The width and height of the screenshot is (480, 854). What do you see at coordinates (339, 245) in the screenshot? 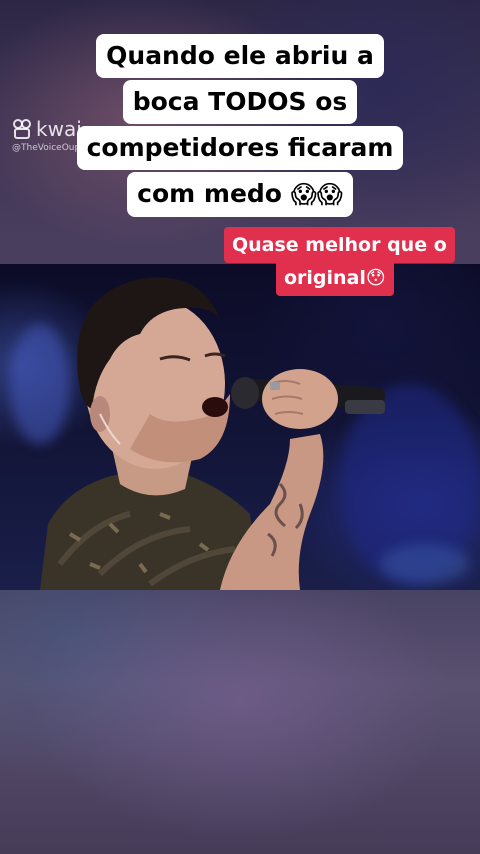
I see `subcaption-line-1: Quase melhor que o` at bounding box center [339, 245].